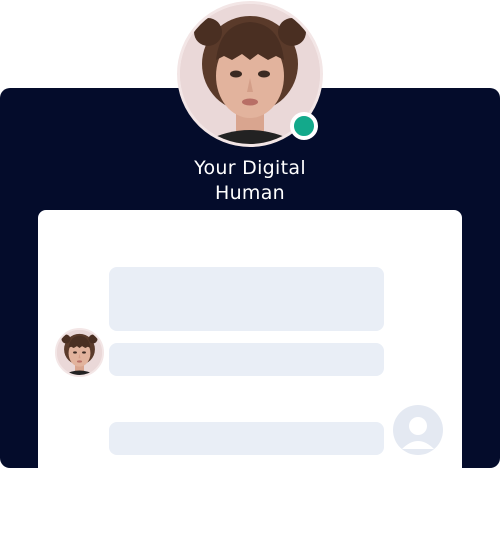  What do you see at coordinates (304, 126) in the screenshot?
I see `online-status-dot` at bounding box center [304, 126].